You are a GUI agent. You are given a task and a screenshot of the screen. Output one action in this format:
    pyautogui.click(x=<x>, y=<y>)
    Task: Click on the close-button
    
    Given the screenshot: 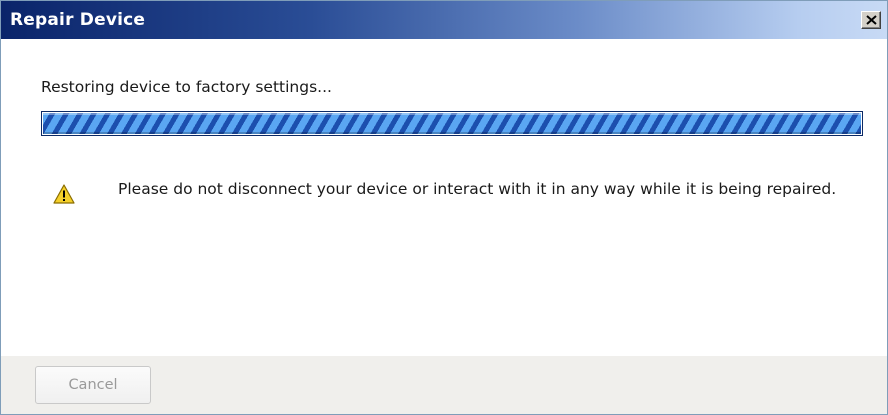 What is the action you would take?
    pyautogui.click(x=871, y=20)
    